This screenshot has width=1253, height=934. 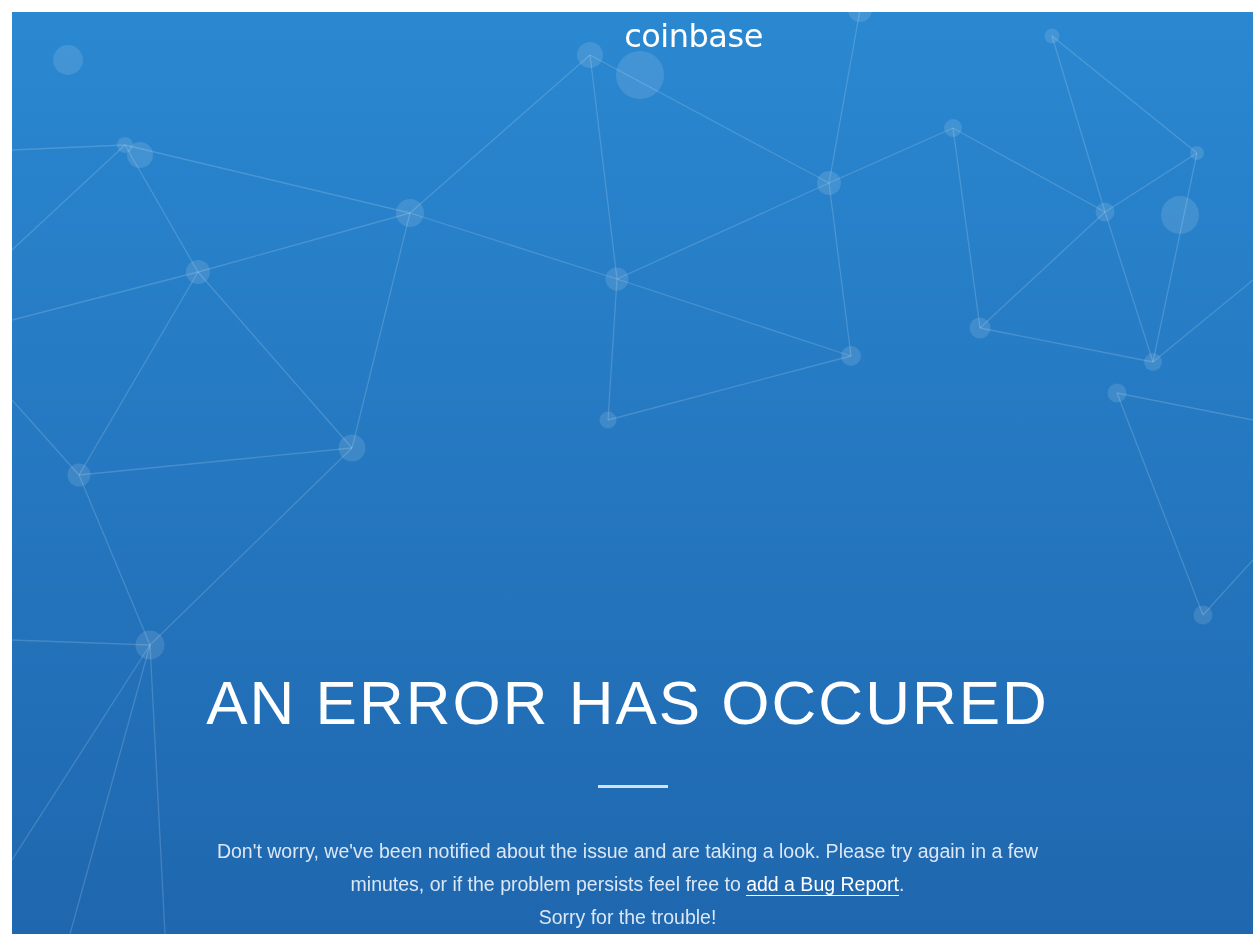 I want to click on apology-text: Sorry for the trouble!, so click(x=627, y=917).